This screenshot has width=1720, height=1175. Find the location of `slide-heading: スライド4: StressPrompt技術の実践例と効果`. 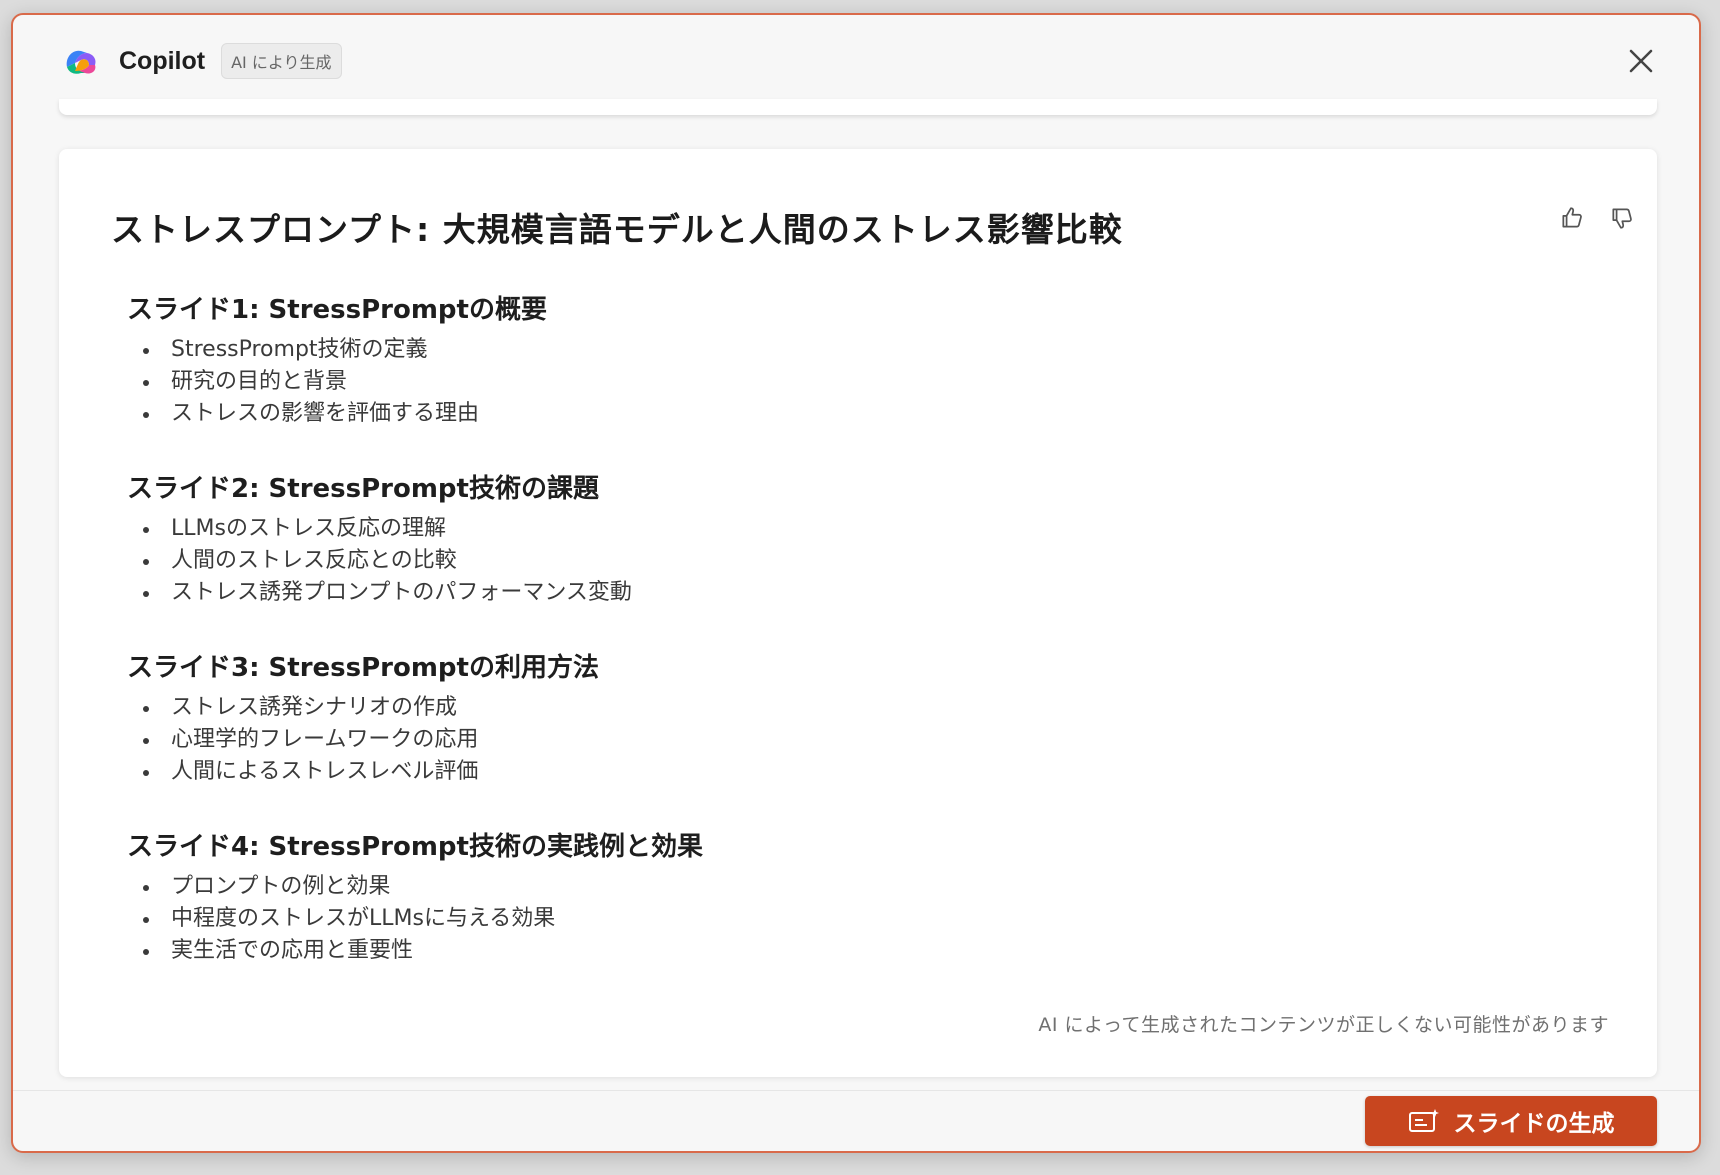

slide-heading: スライド4: StressPrompt技術の実践例と効果 is located at coordinates (415, 847).